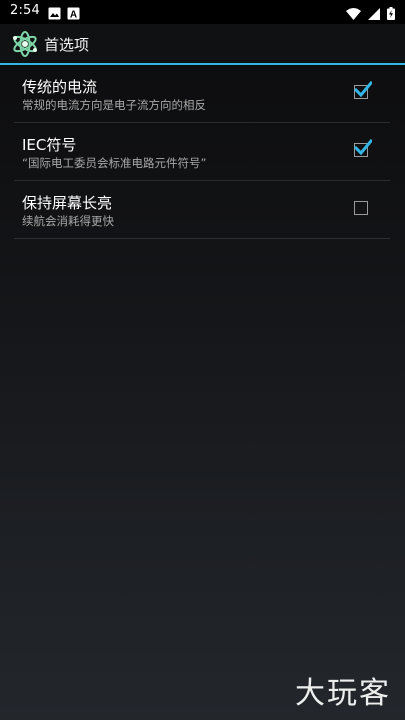 This screenshot has width=405, height=720. What do you see at coordinates (49, 145) in the screenshot?
I see `pref-title: IEC符号` at bounding box center [49, 145].